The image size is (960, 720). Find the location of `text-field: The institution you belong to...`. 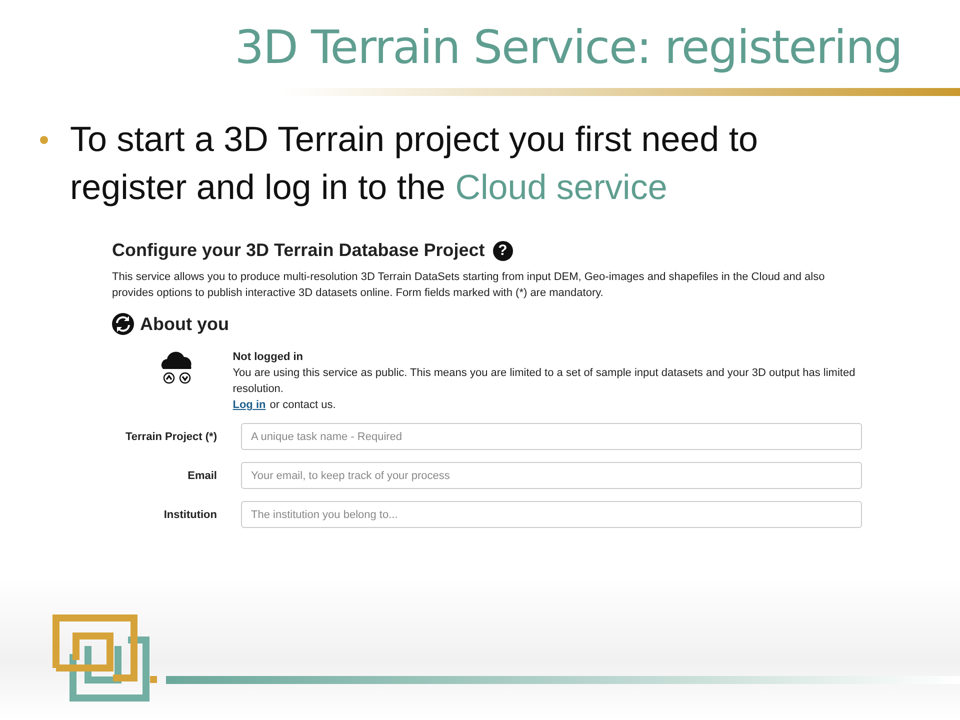

text-field: The institution you belong to... is located at coordinates (551, 514).